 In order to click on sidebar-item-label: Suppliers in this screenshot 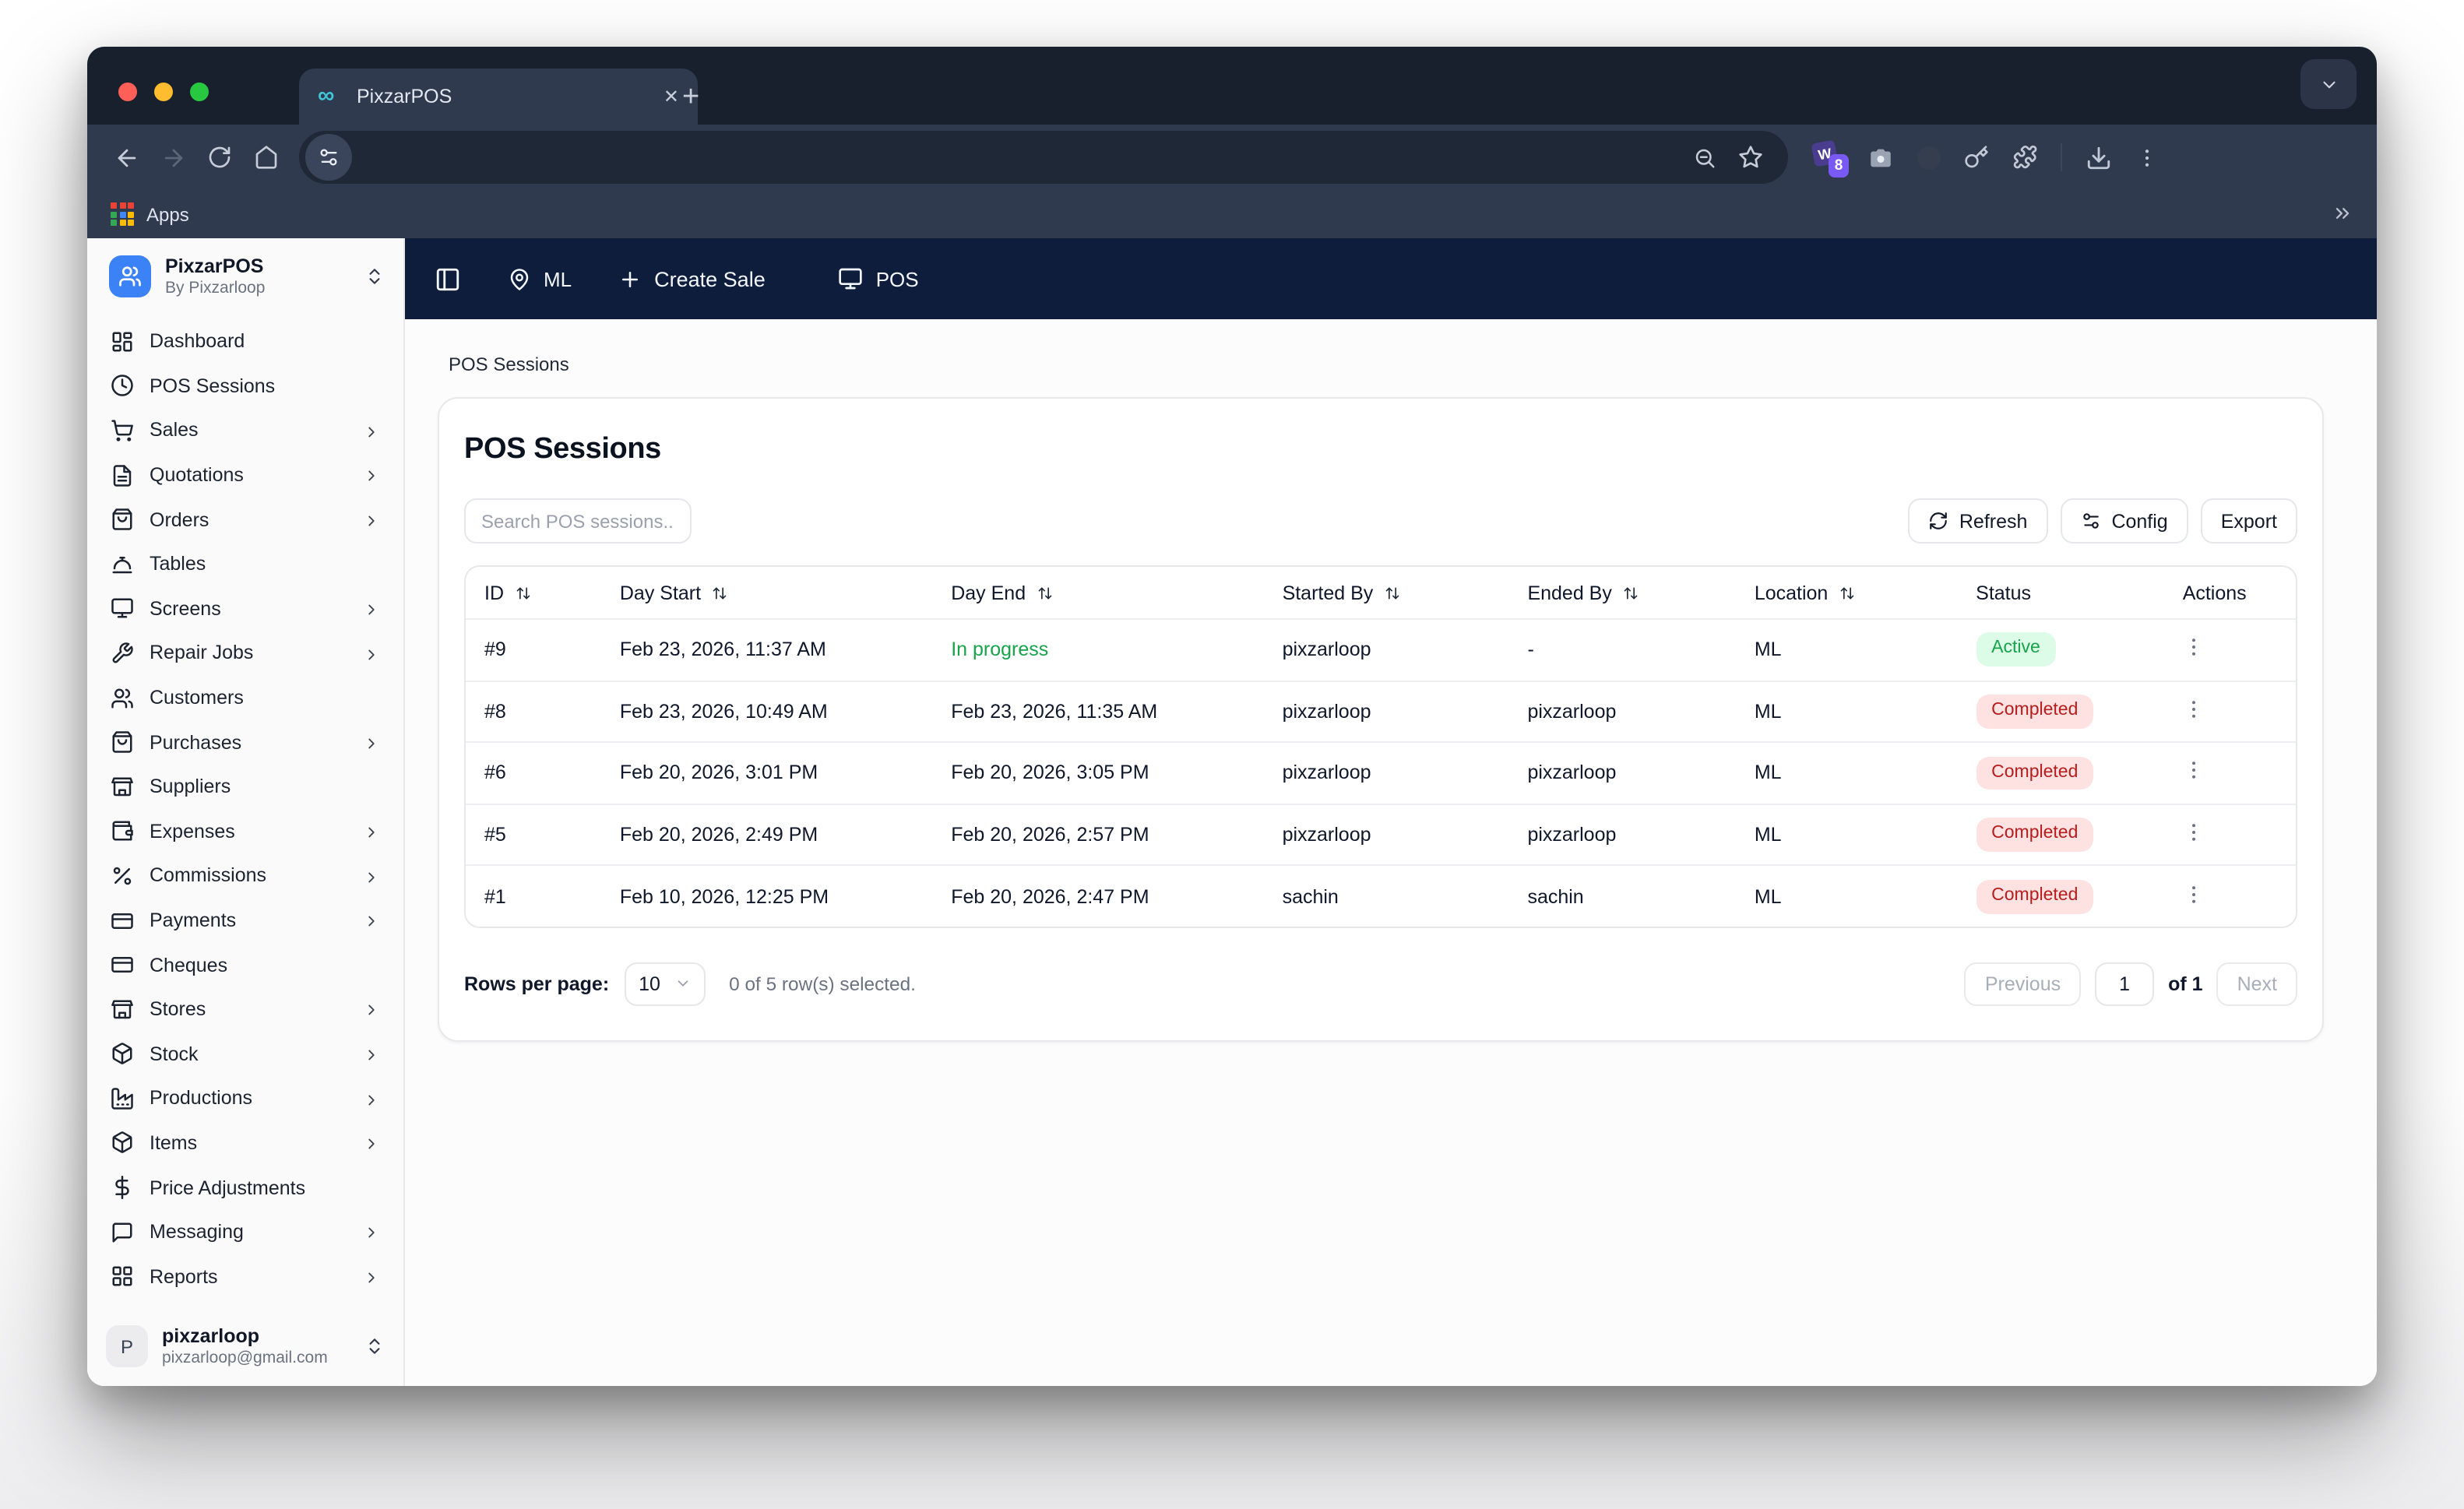, I will do `click(190, 787)`.